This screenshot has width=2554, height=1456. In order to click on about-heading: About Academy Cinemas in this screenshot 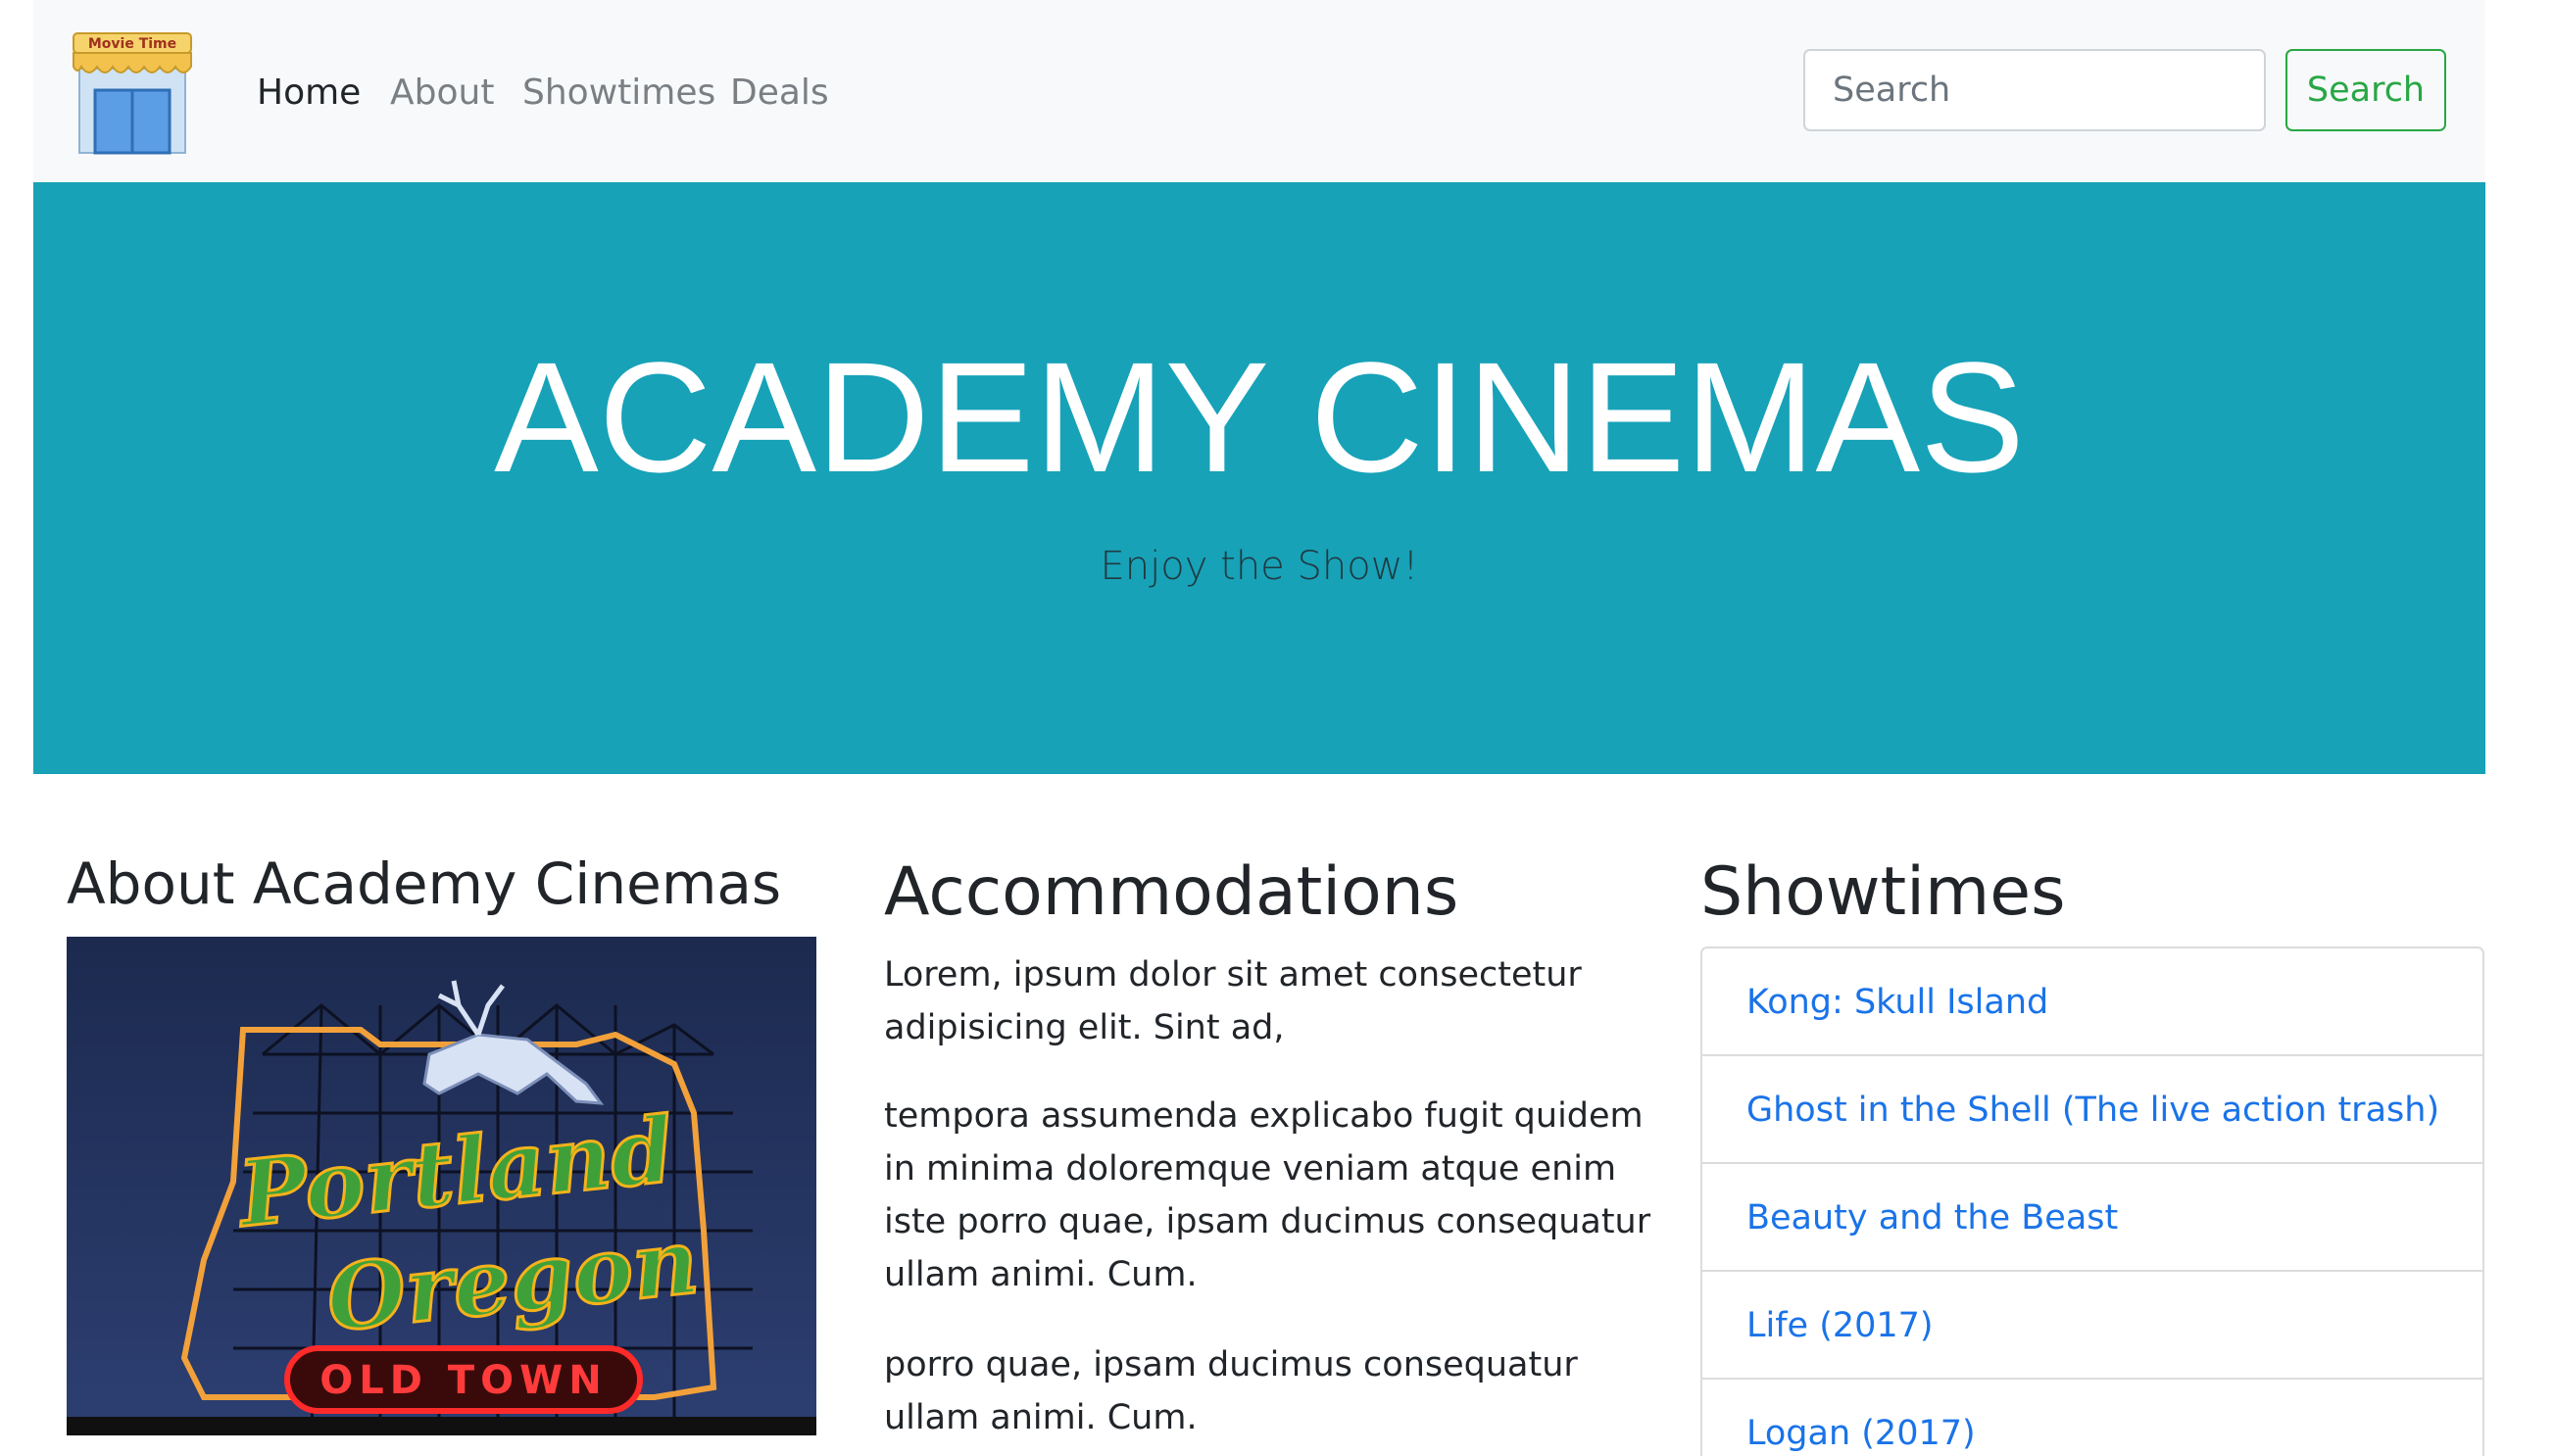, I will do `click(424, 883)`.